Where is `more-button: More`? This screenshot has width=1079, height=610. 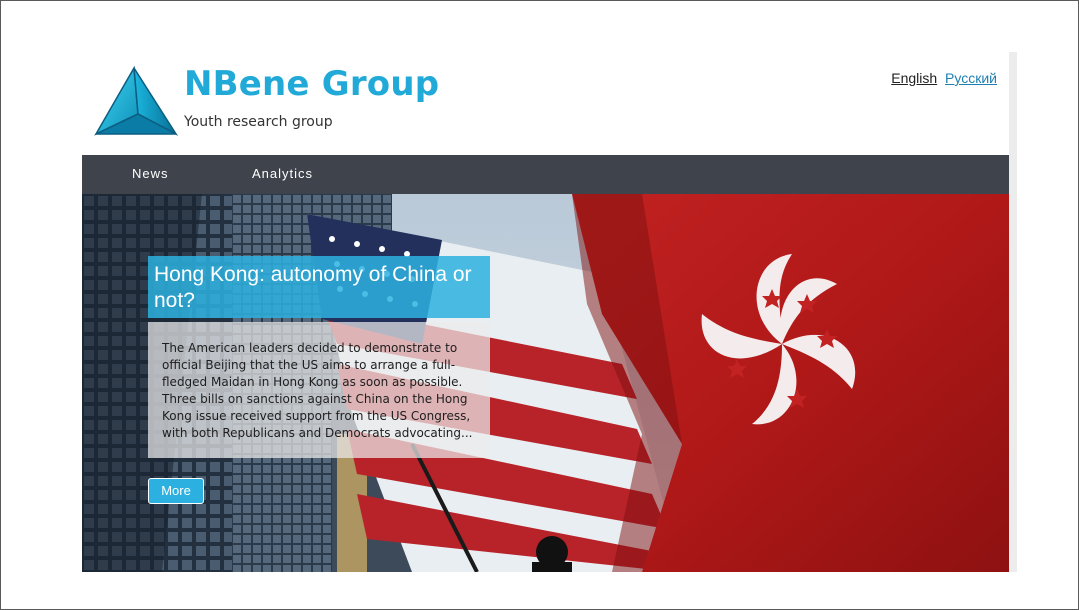
more-button: More is located at coordinates (176, 491).